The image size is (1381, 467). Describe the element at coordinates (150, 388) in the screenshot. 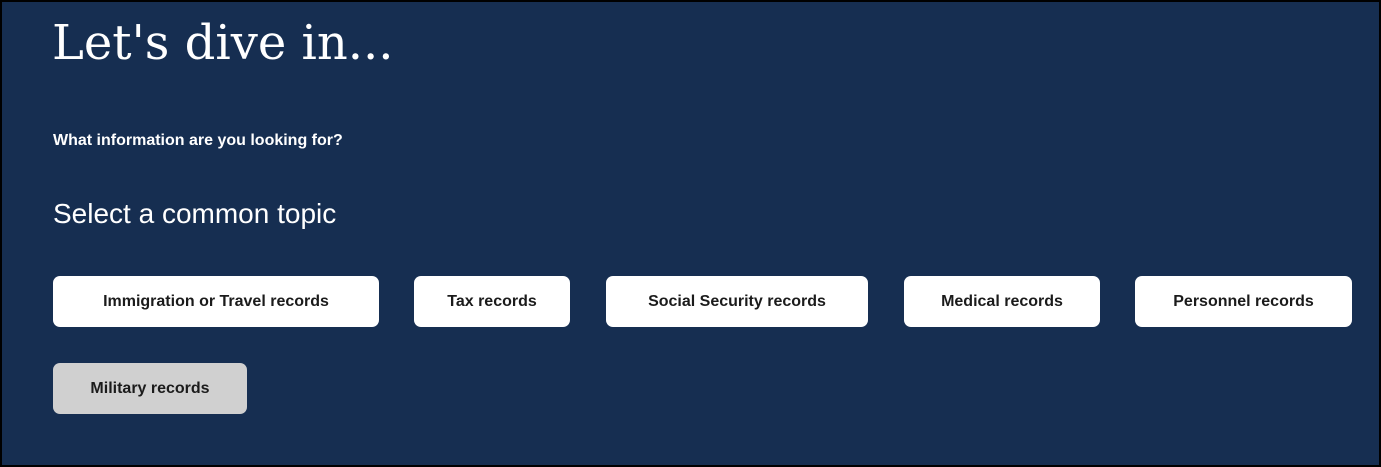

I see `topic-button-military: Military records` at that location.